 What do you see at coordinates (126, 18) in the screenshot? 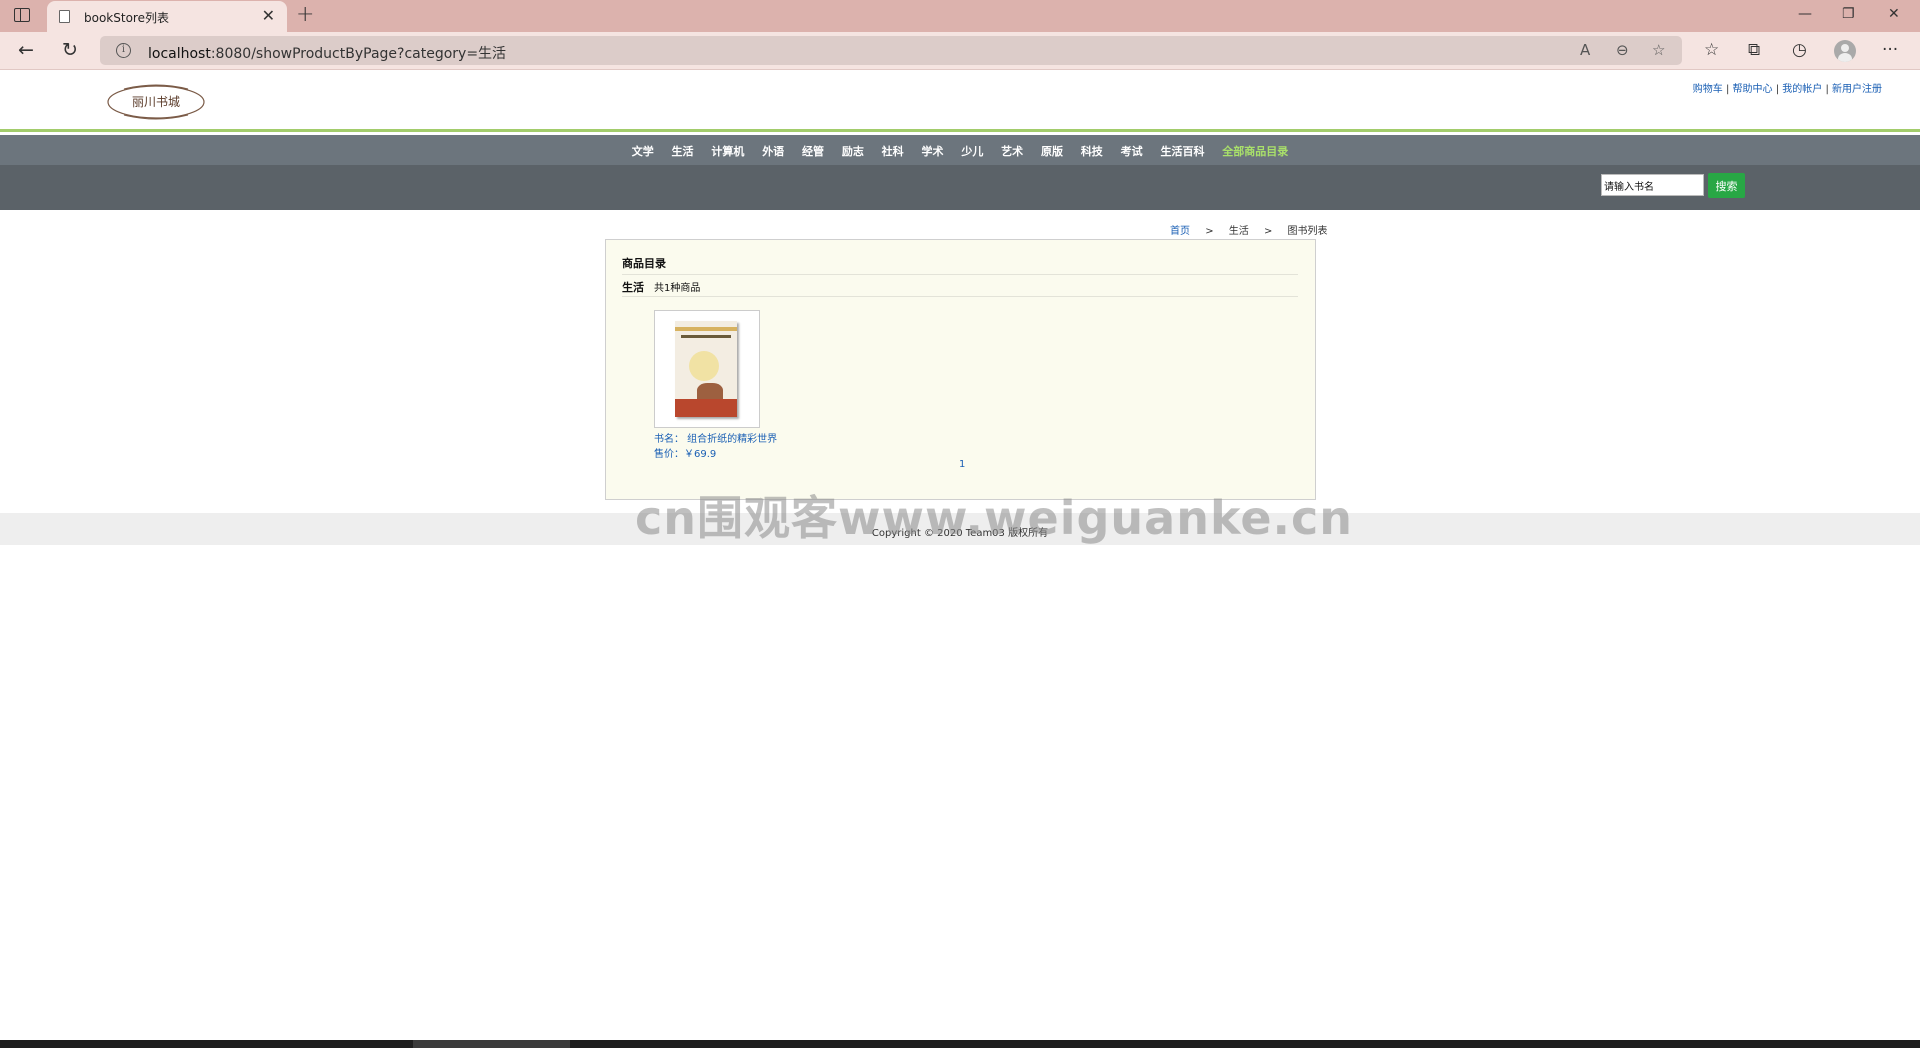
I see `tab-title: bookStore列表` at bounding box center [126, 18].